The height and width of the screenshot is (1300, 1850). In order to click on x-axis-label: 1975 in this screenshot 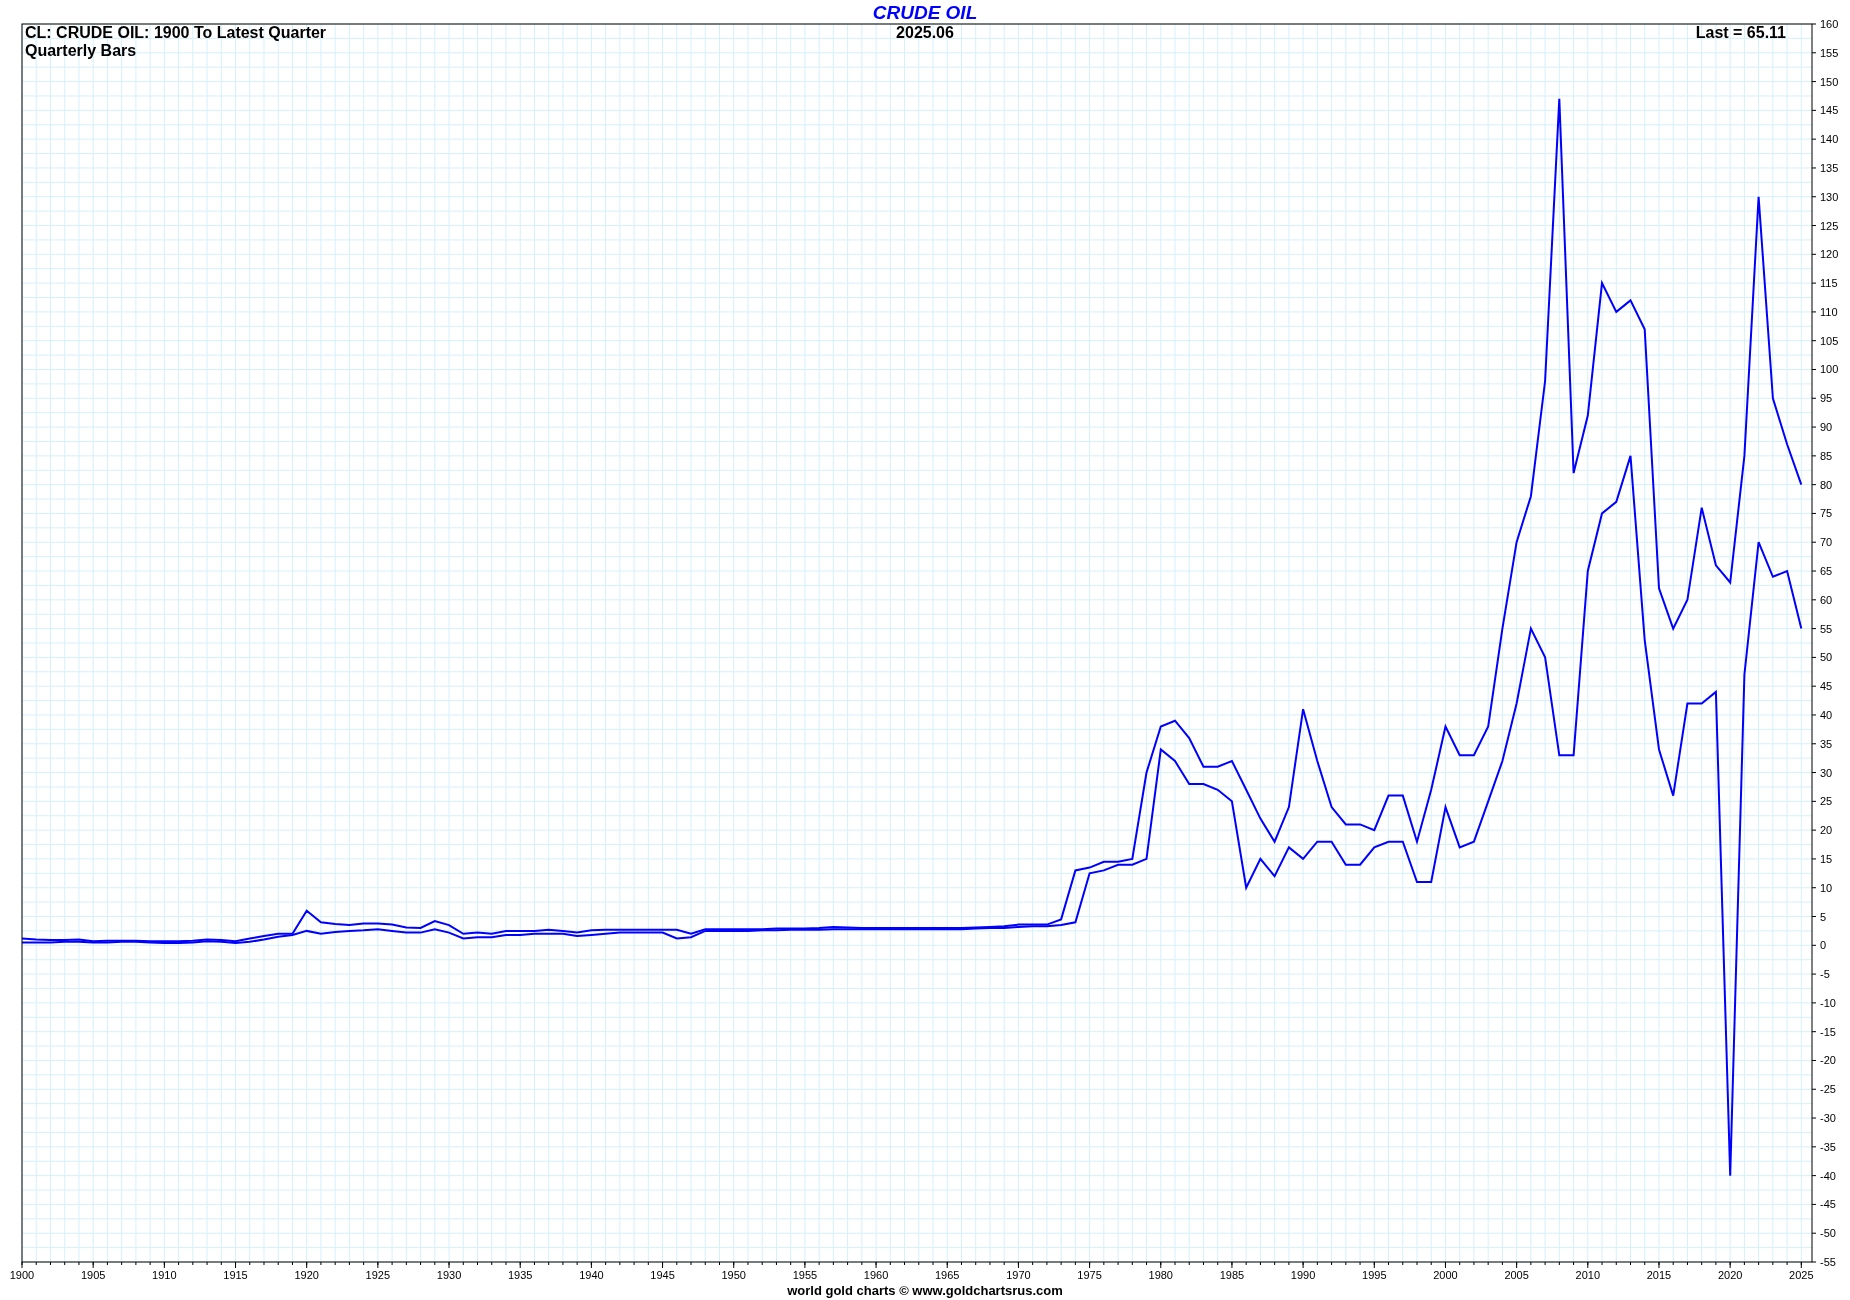, I will do `click(1089, 1275)`.